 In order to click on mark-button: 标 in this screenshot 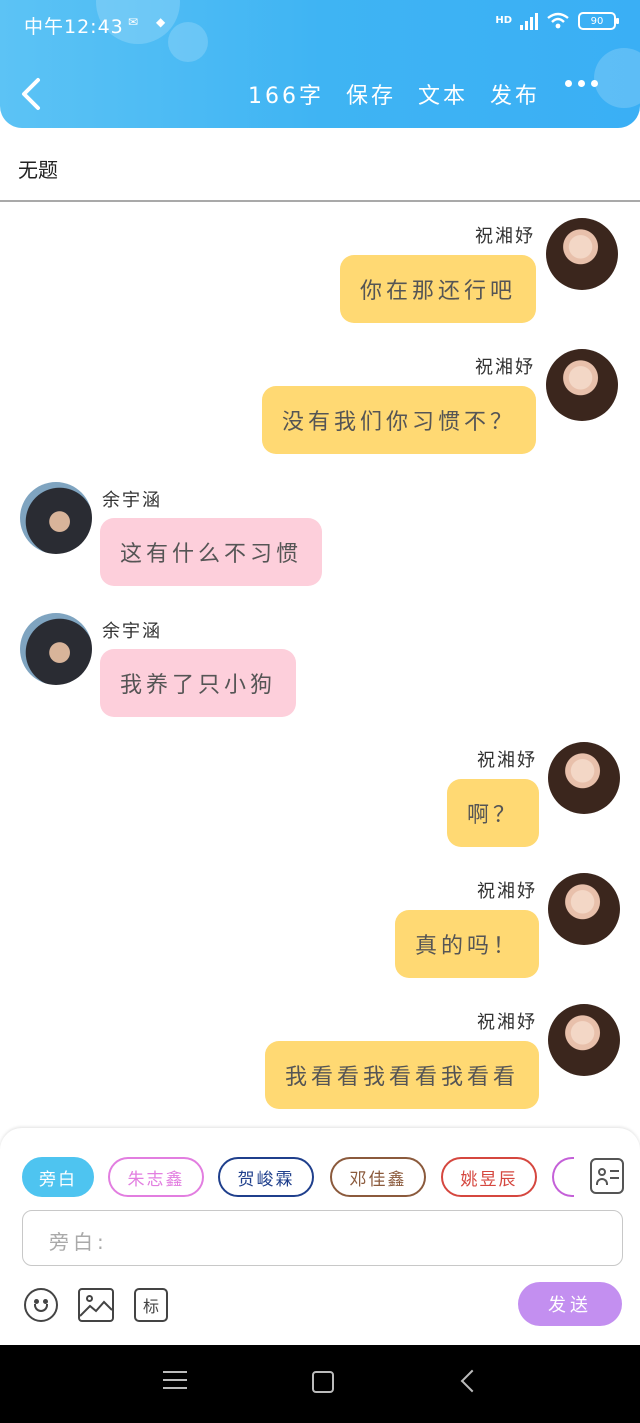, I will do `click(151, 1305)`.